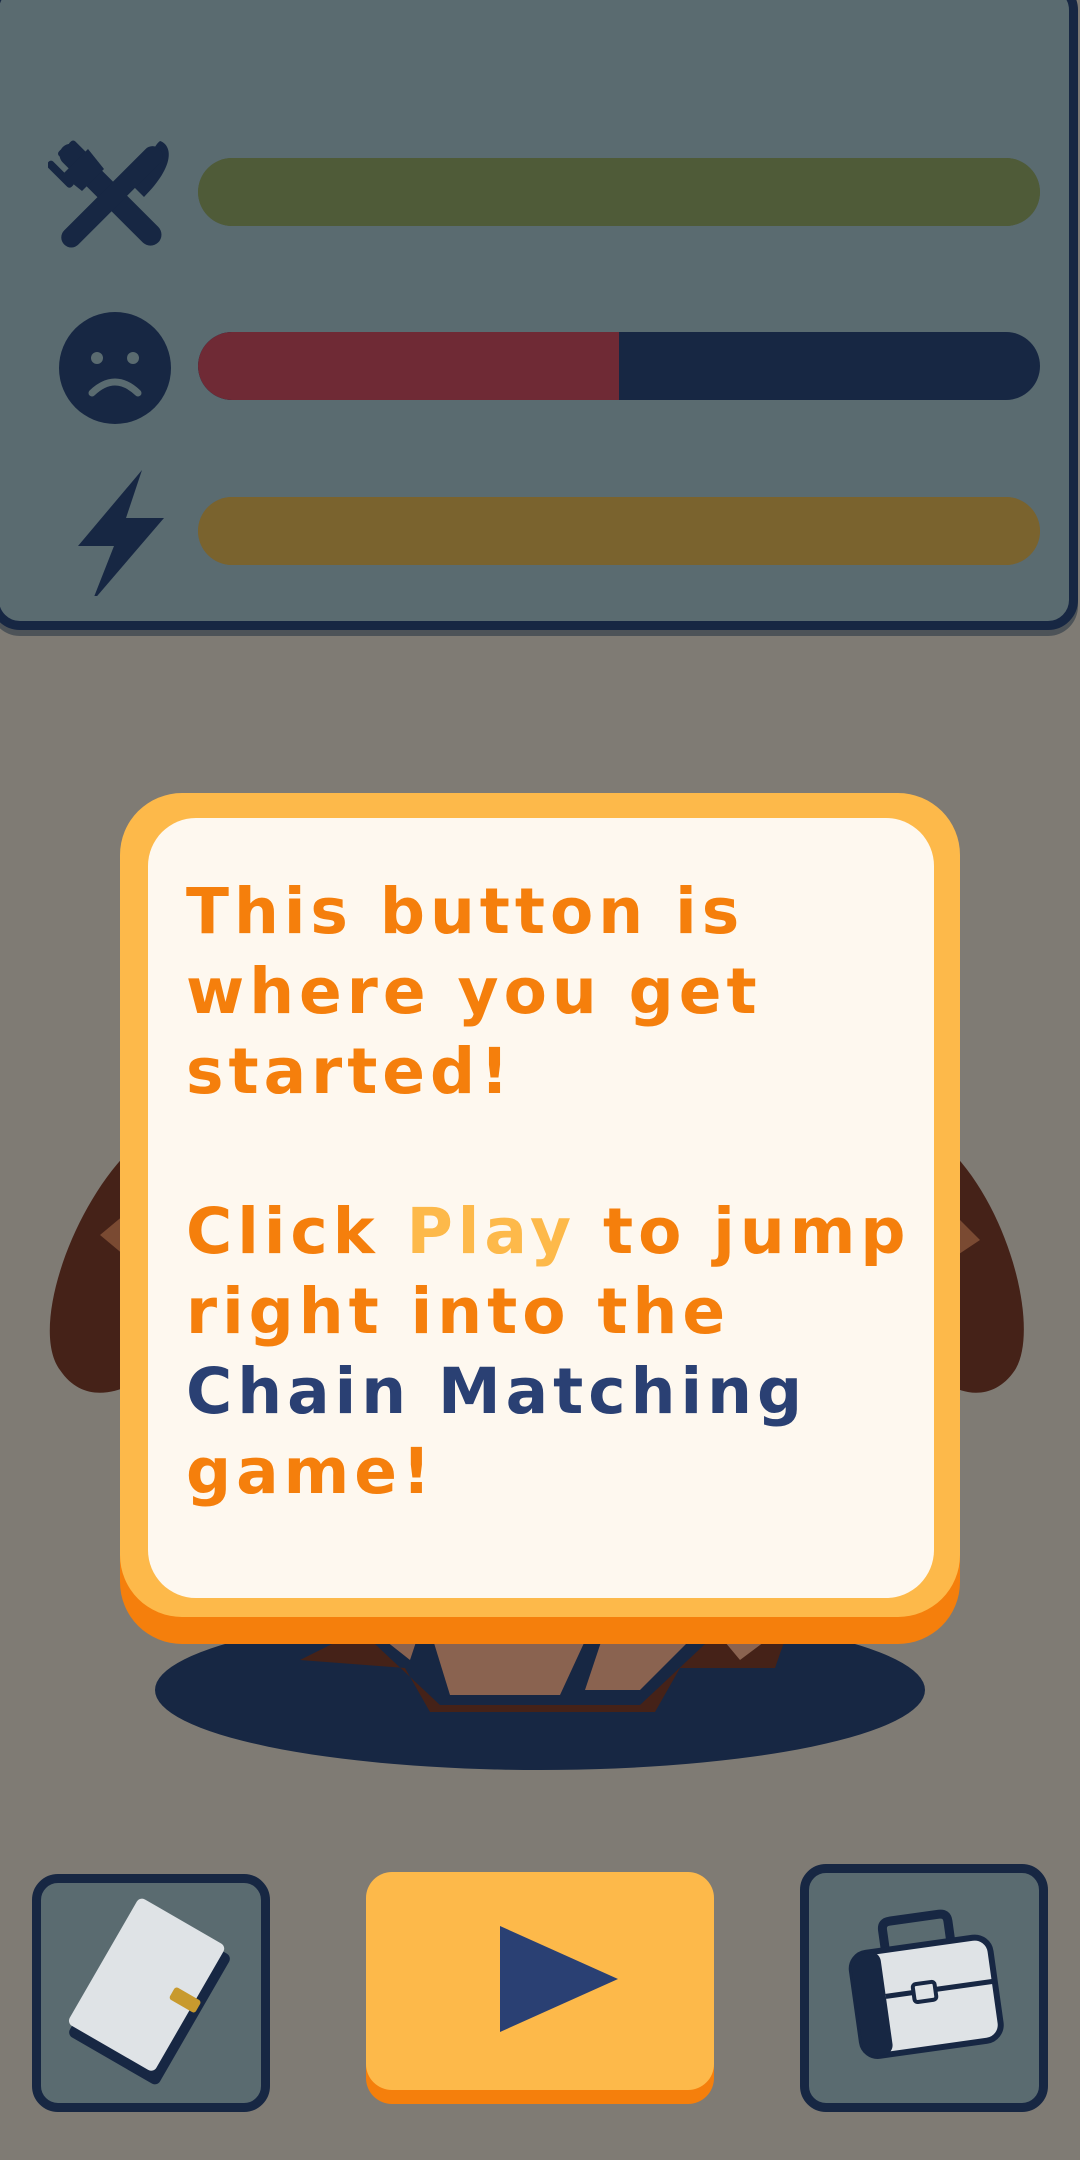  I want to click on play-word: Play, so click(491, 1231).